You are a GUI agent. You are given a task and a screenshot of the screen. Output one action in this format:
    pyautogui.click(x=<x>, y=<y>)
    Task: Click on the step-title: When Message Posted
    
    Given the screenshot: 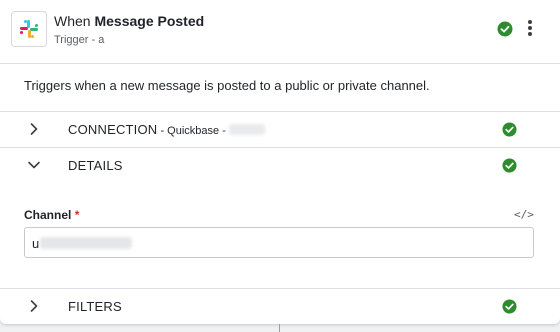 What is the action you would take?
    pyautogui.click(x=129, y=21)
    